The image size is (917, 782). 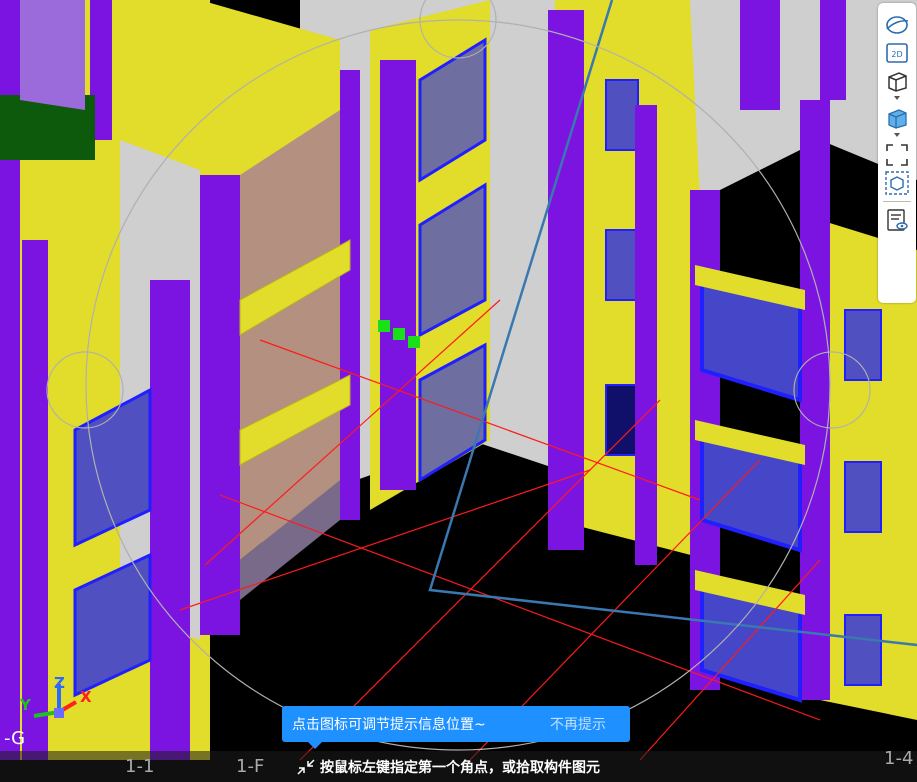 I want to click on left-top-windows, so click(x=52, y=55).